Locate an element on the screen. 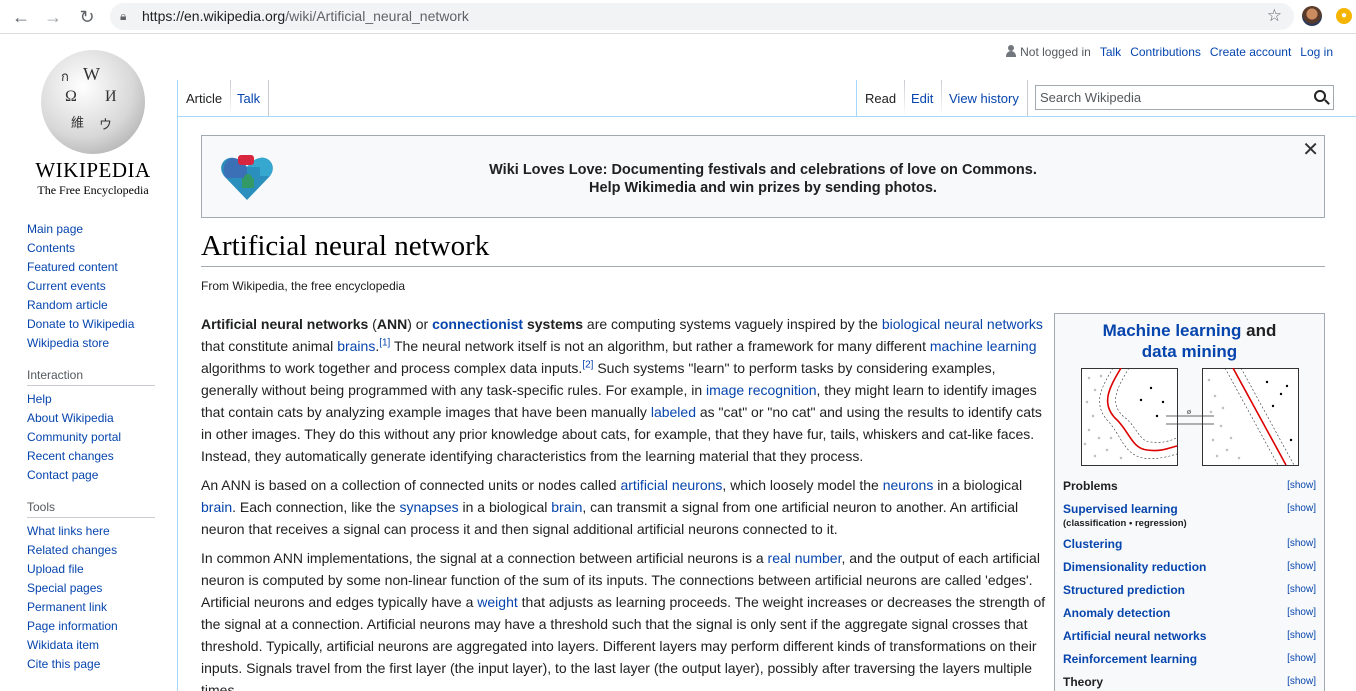 This screenshot has height=691, width=1356. site-subtitle: From Wikipedia, the free encyclopedia is located at coordinates (303, 286).